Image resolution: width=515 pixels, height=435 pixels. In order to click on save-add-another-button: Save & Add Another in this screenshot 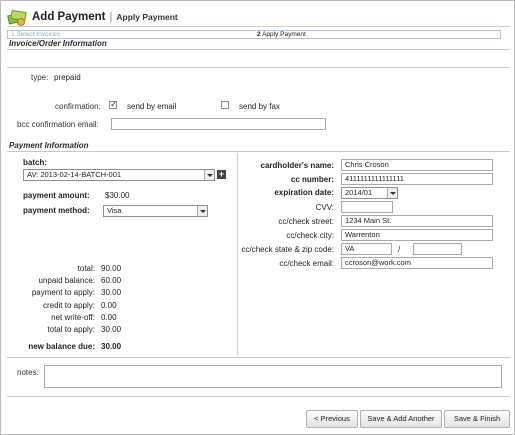, I will do `click(401, 419)`.